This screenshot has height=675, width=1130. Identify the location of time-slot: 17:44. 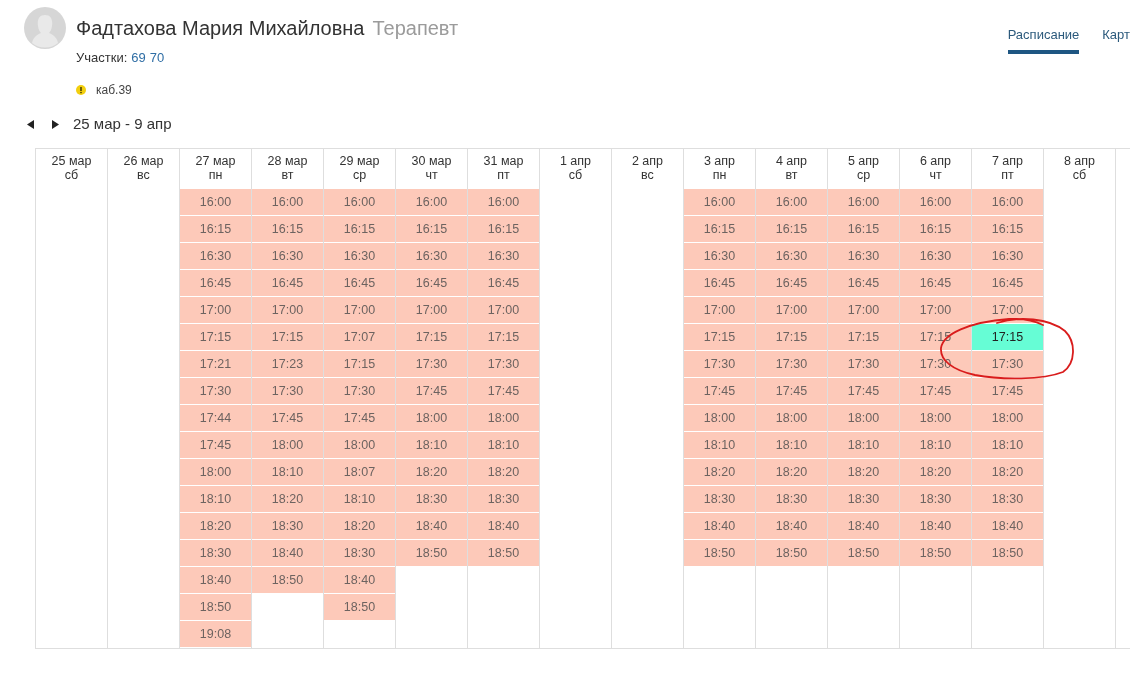
(215, 418).